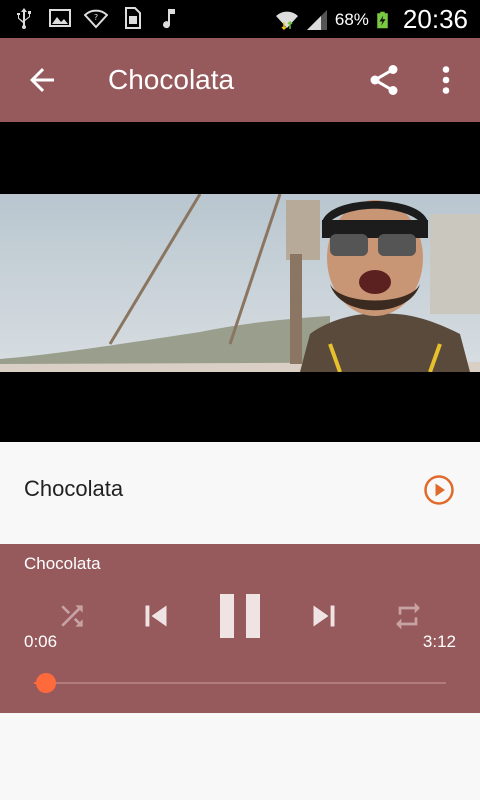 Image resolution: width=480 pixels, height=800 pixels. I want to click on usb-icon, so click(24, 19).